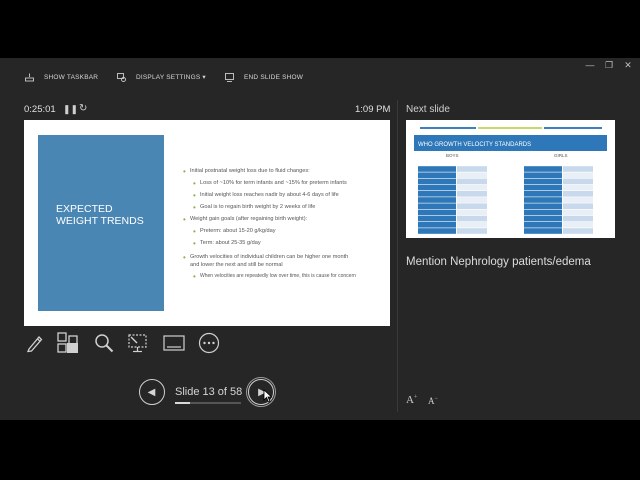  I want to click on boys-table, so click(452, 197).